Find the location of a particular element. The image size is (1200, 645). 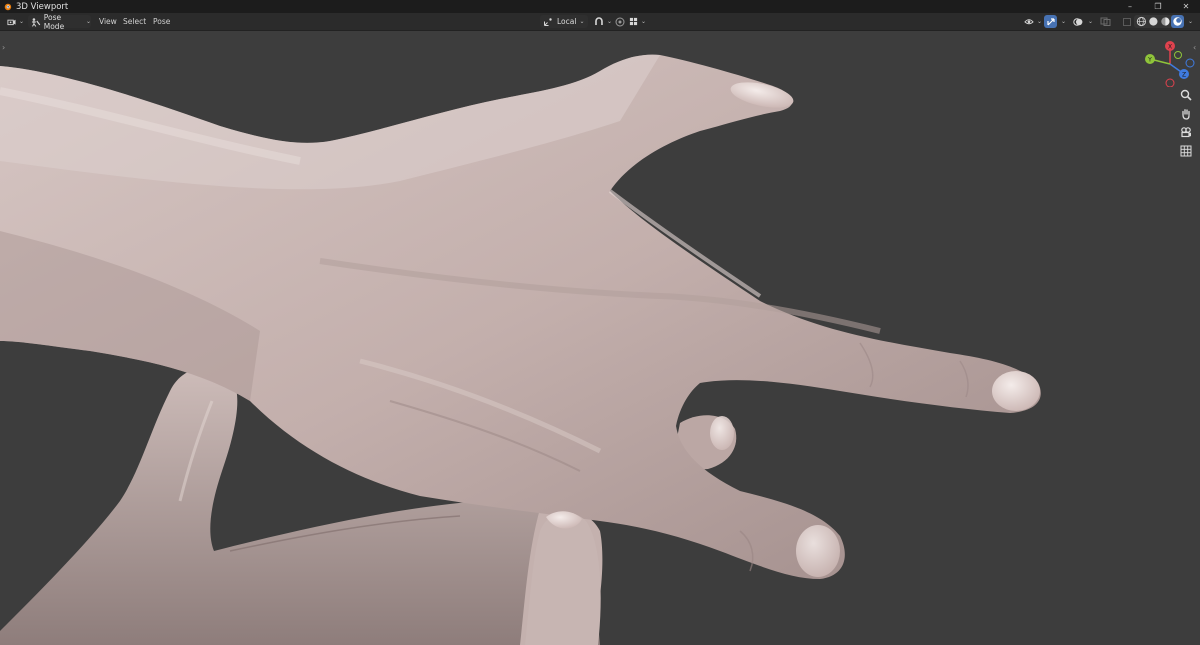

camera-view-button is located at coordinates (1186, 132).